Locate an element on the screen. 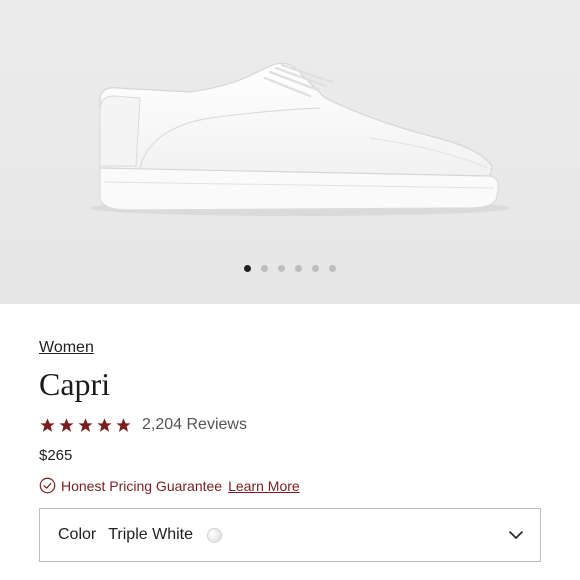 This screenshot has height=580, width=580. check-circle-icon is located at coordinates (47, 485).